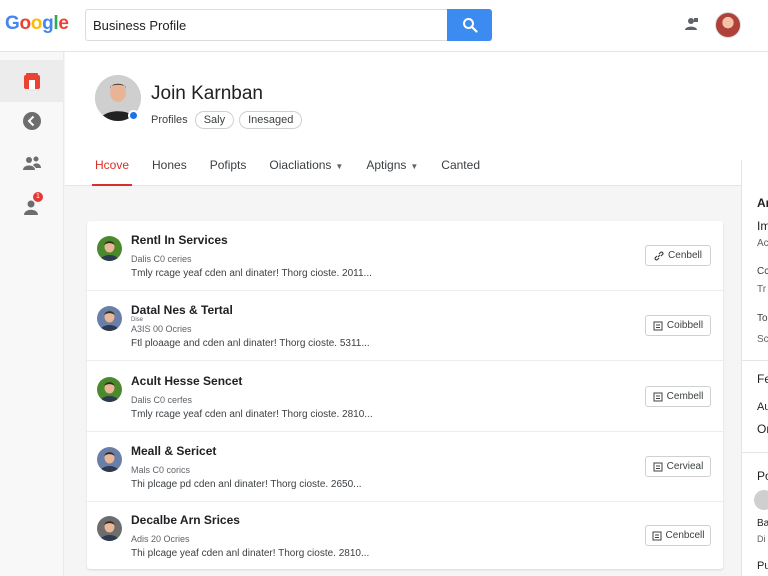 Image resolution: width=768 pixels, height=576 pixels. Describe the element at coordinates (762, 318) in the screenshot. I see `panel-line: To` at that location.